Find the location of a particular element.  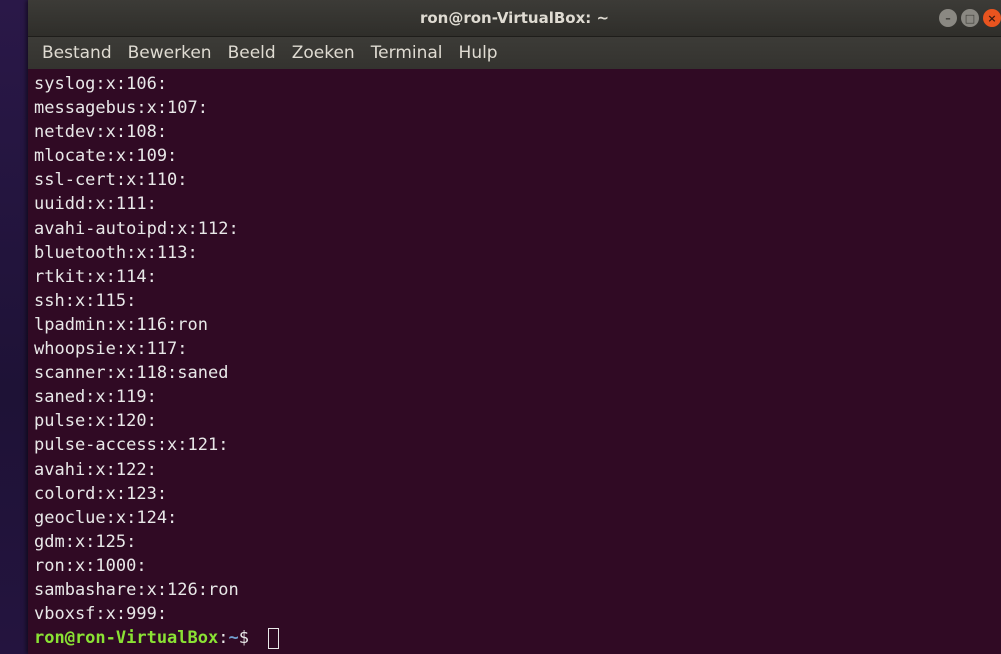

terminal-line: lpadmin:x:116:ron is located at coordinates (121, 324).